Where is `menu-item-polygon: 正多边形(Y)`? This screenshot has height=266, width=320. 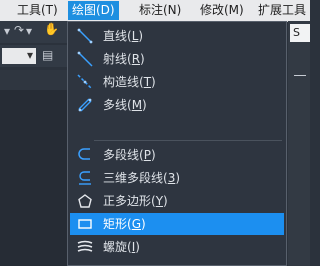 menu-item-polygon: 正多边形(Y) is located at coordinates (177, 201).